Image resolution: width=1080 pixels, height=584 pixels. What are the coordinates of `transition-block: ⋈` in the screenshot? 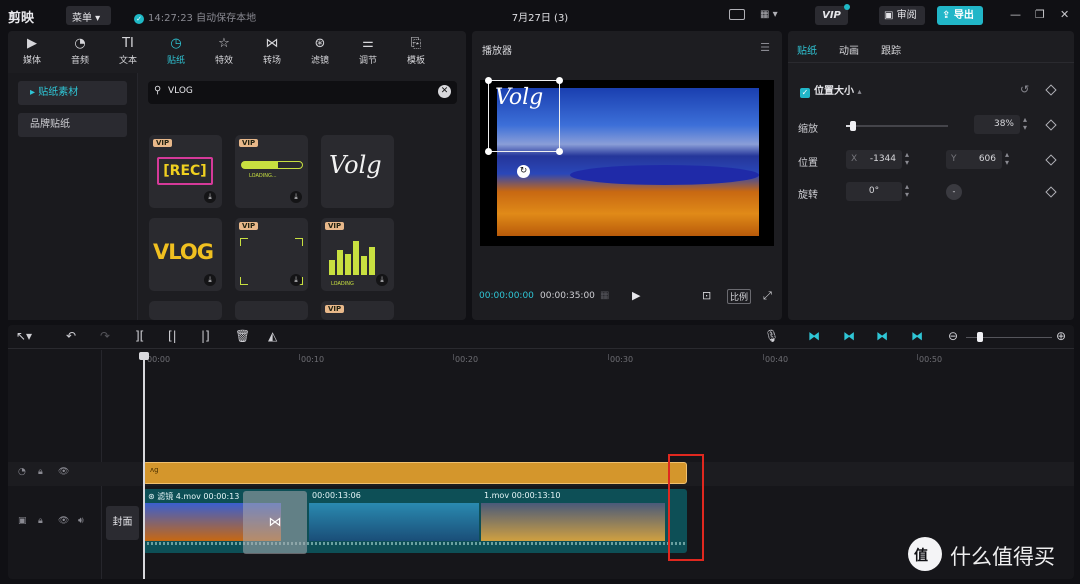 It's located at (275, 522).